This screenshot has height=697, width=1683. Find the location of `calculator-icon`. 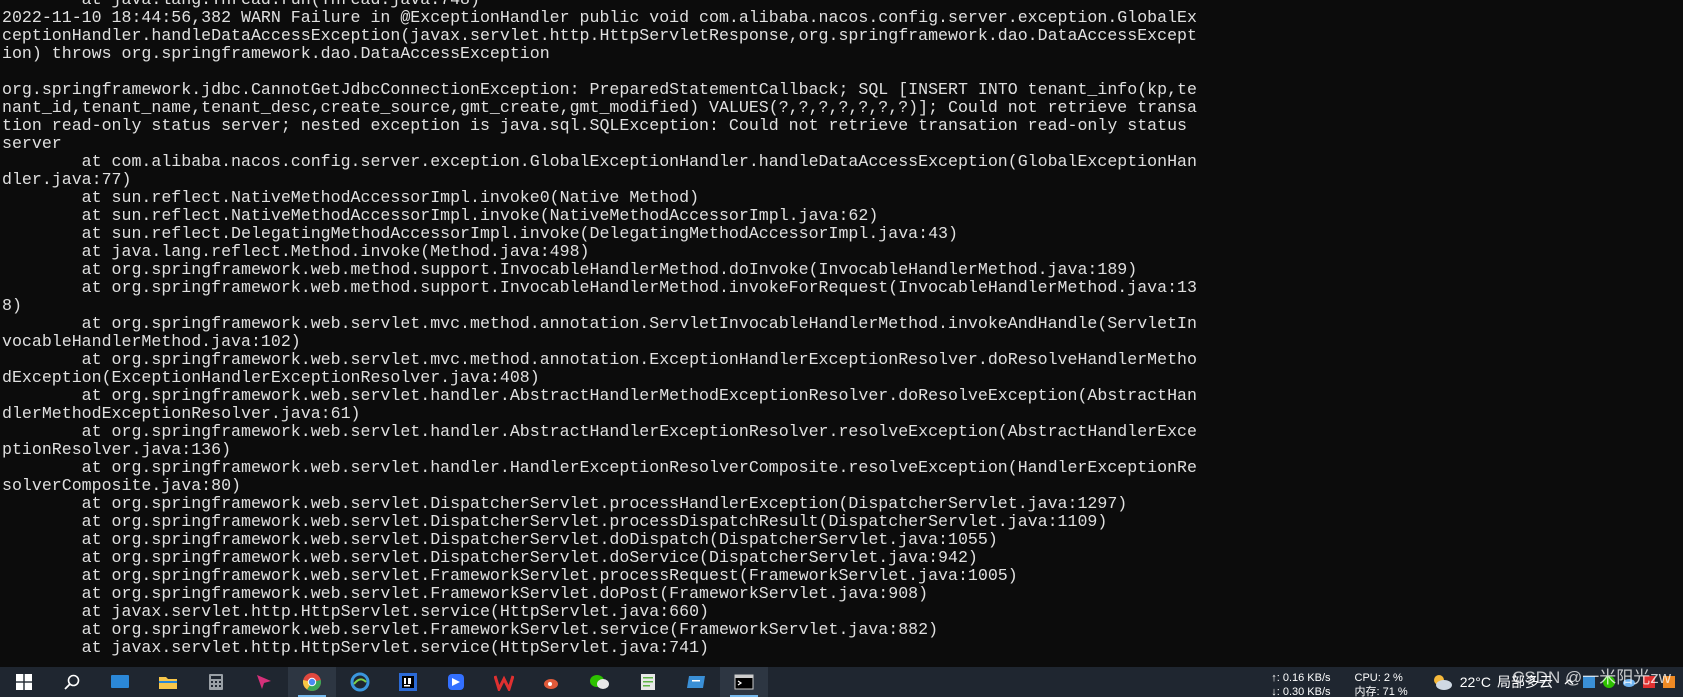

calculator-icon is located at coordinates (216, 682).